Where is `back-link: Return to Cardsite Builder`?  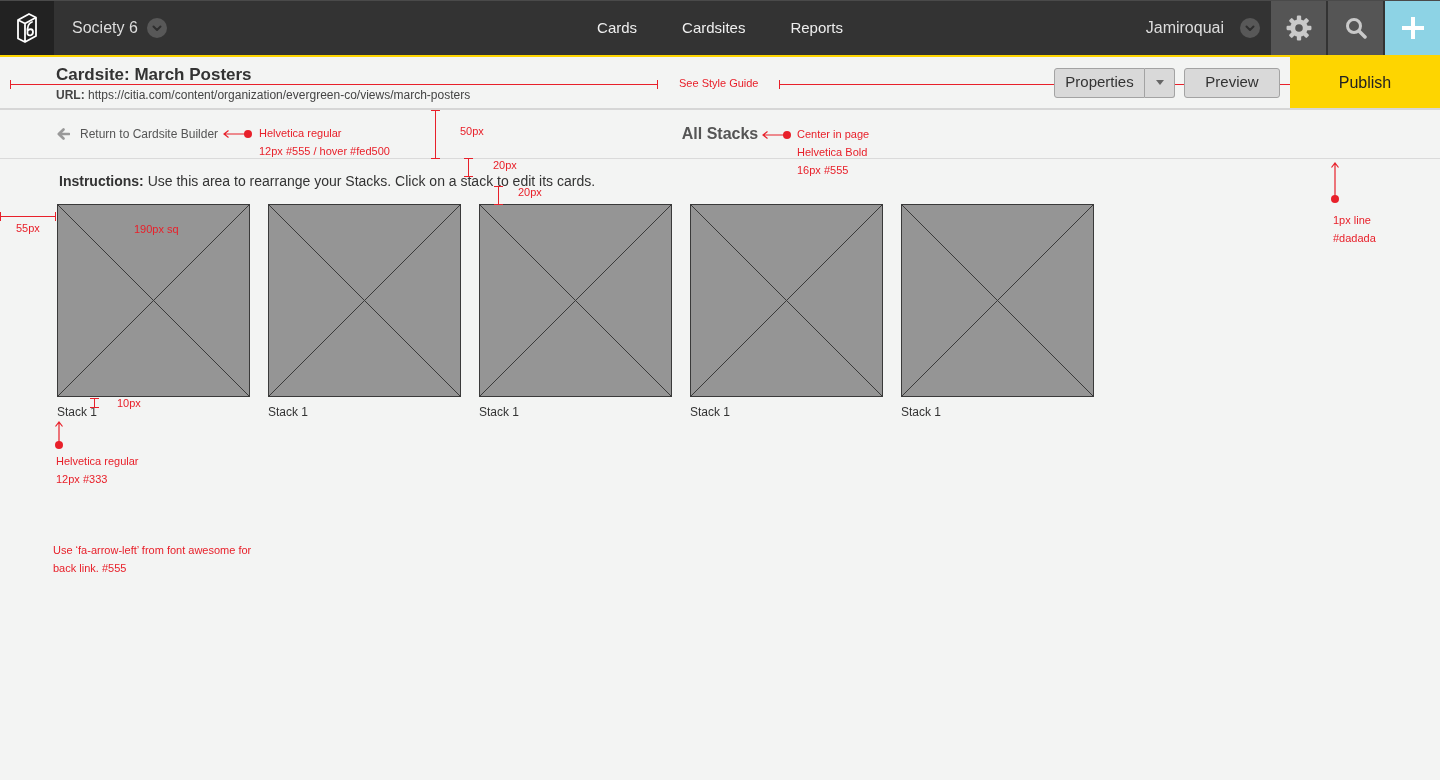
back-link: Return to Cardsite Builder is located at coordinates (138, 134).